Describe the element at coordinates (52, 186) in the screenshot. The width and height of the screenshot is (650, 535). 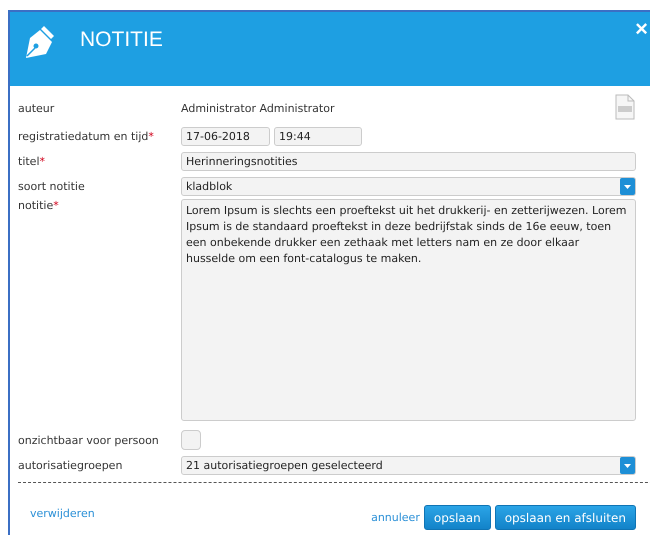
I see `field-label: soort notitie` at that location.